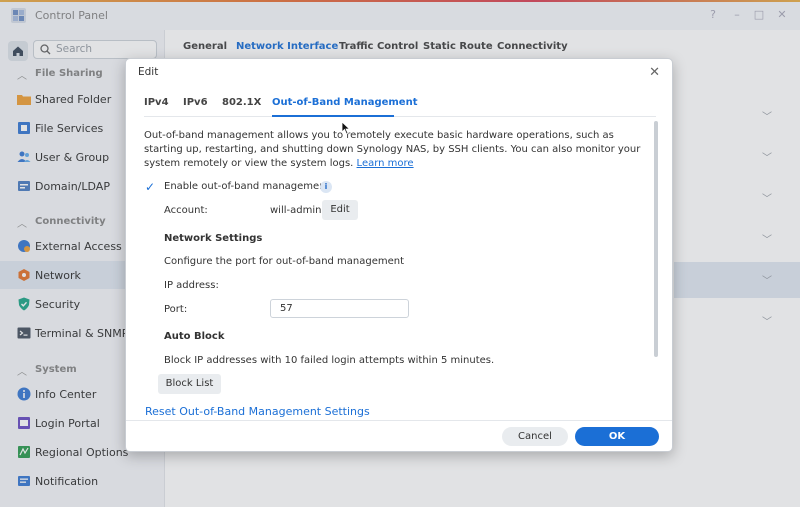 This screenshot has height=507, width=800. Describe the element at coordinates (186, 210) in the screenshot. I see `account-label: Account:` at that location.